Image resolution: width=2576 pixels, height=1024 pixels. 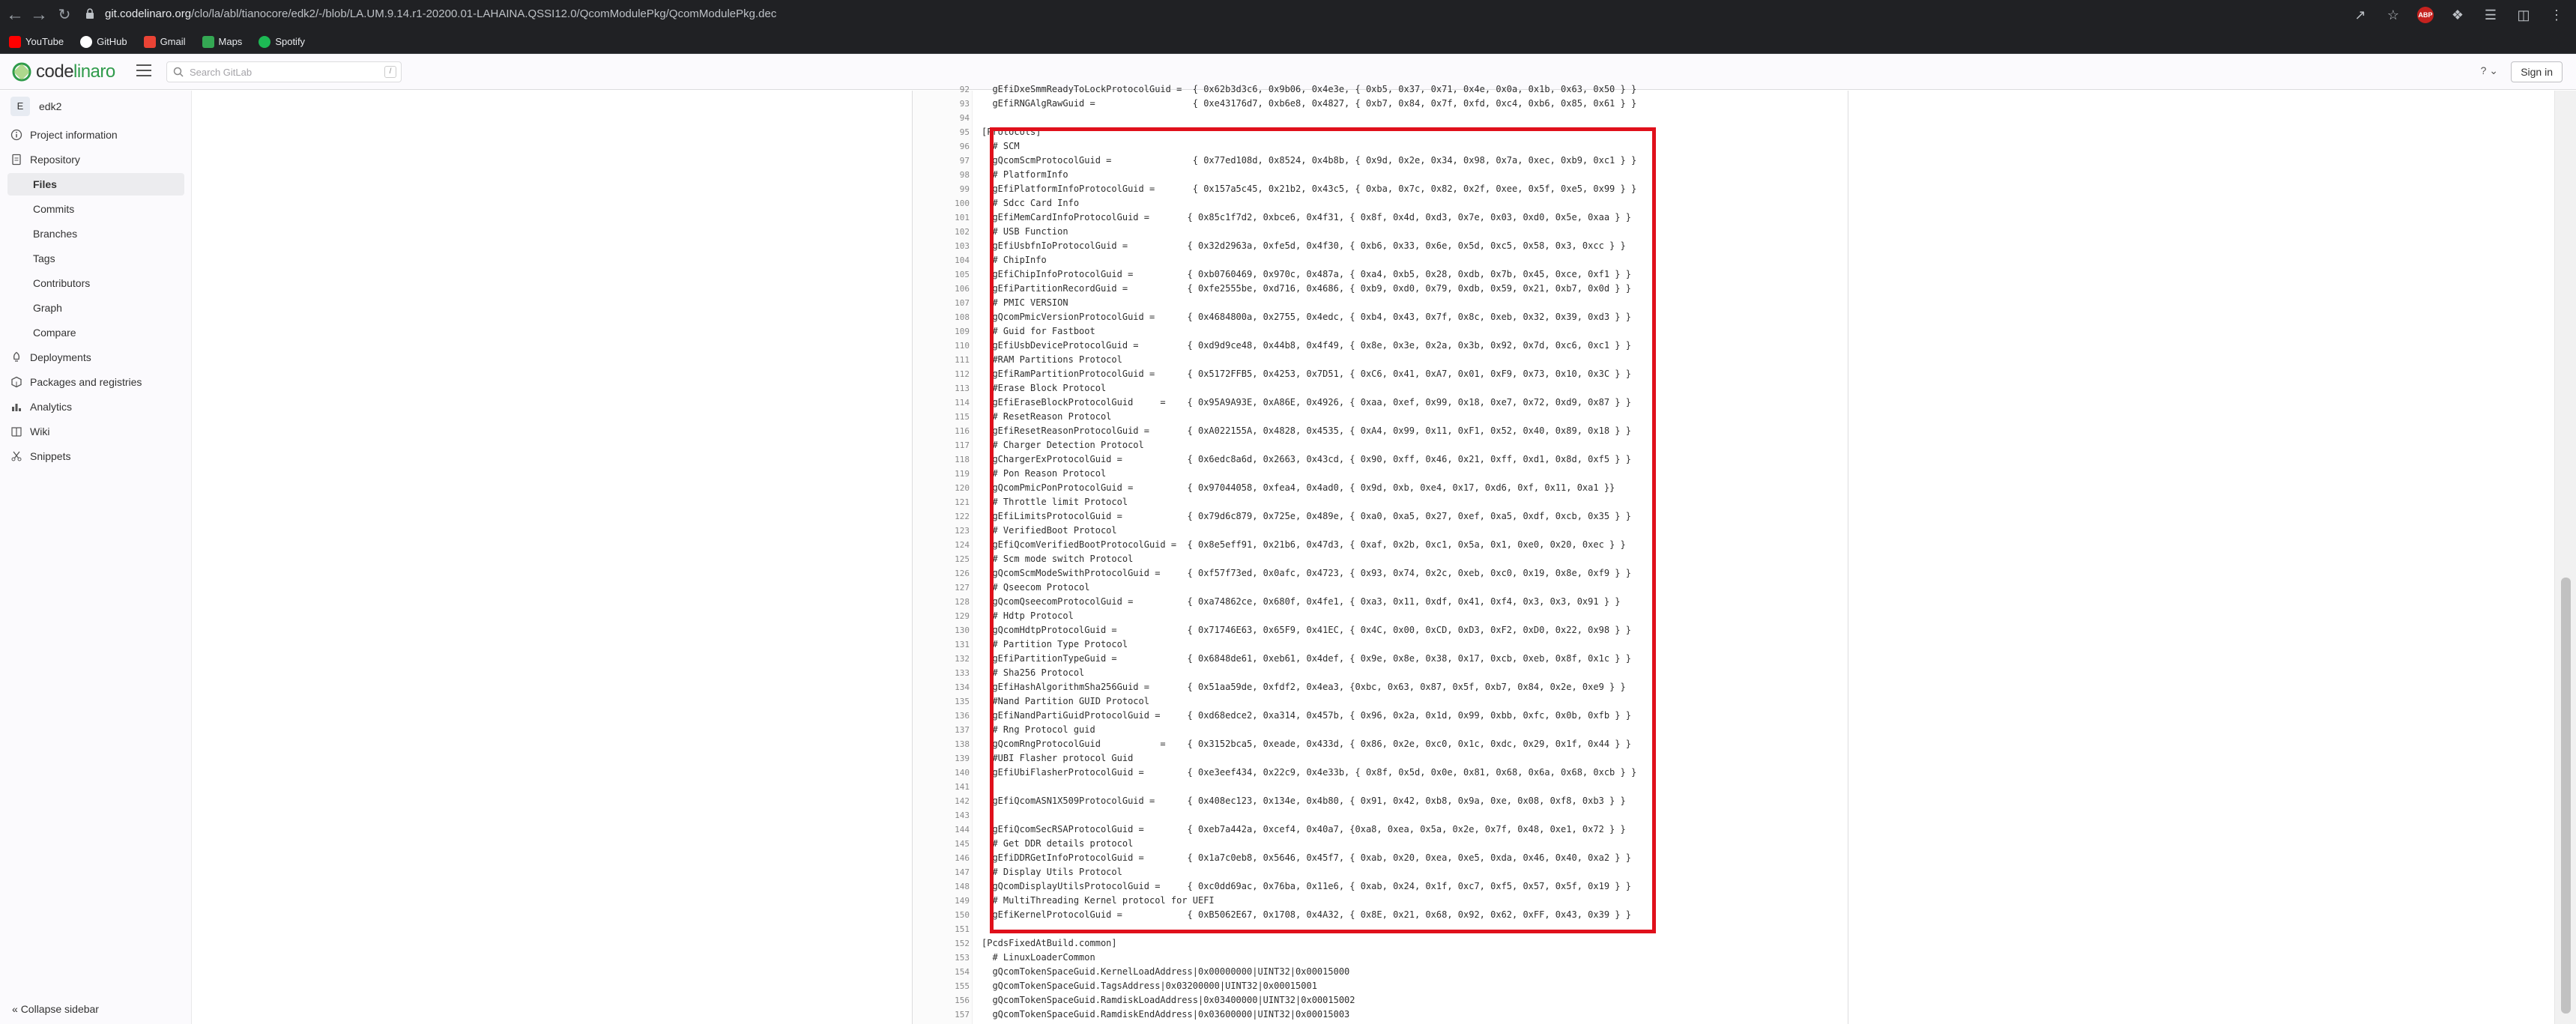 What do you see at coordinates (50, 357) in the screenshot?
I see `sidebar-item-deployments: Deployments` at bounding box center [50, 357].